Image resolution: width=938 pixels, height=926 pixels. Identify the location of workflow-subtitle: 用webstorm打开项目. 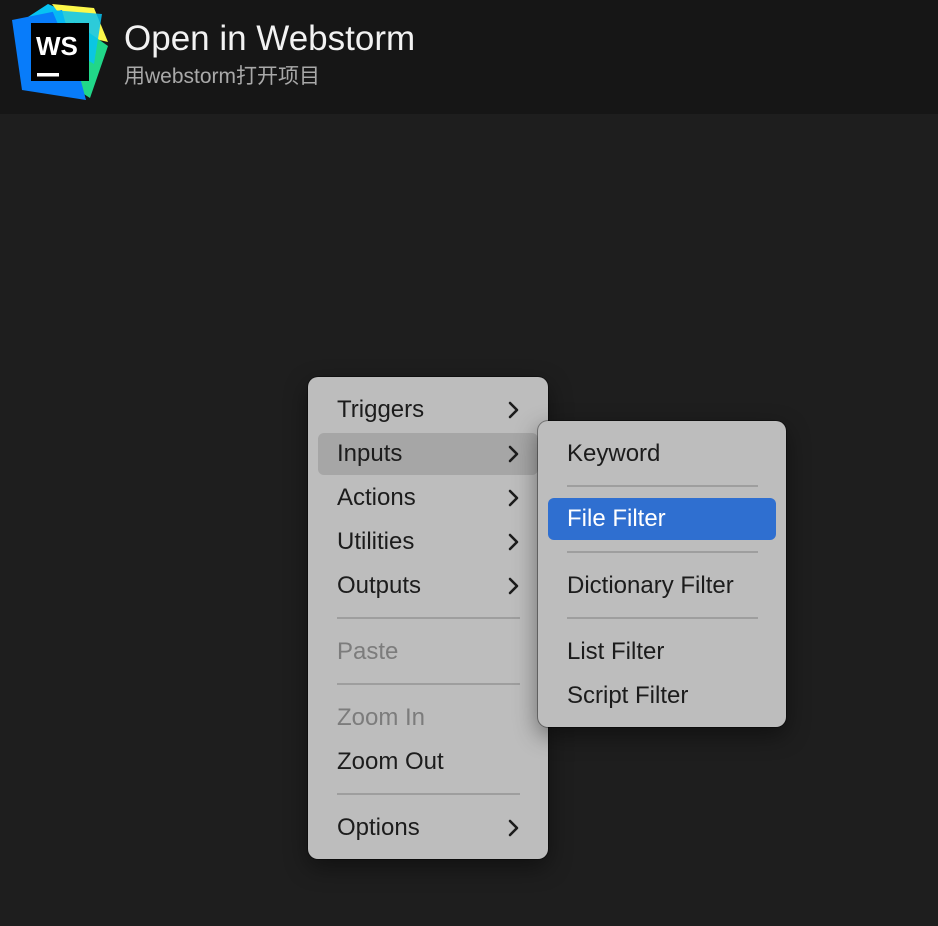
(222, 76).